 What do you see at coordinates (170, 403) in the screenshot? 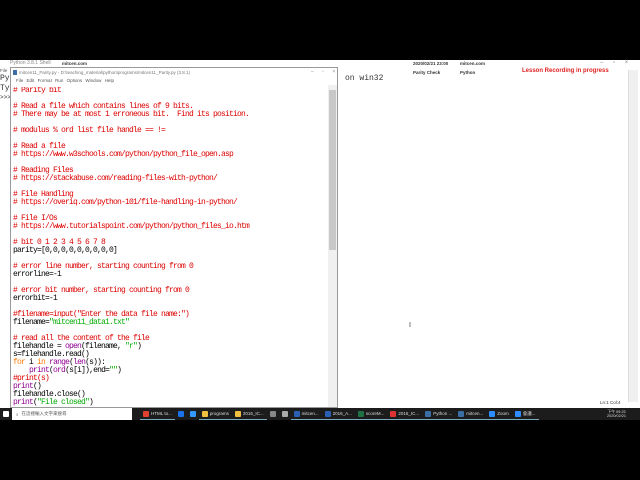
I see `code-line: print("File closed")` at bounding box center [170, 403].